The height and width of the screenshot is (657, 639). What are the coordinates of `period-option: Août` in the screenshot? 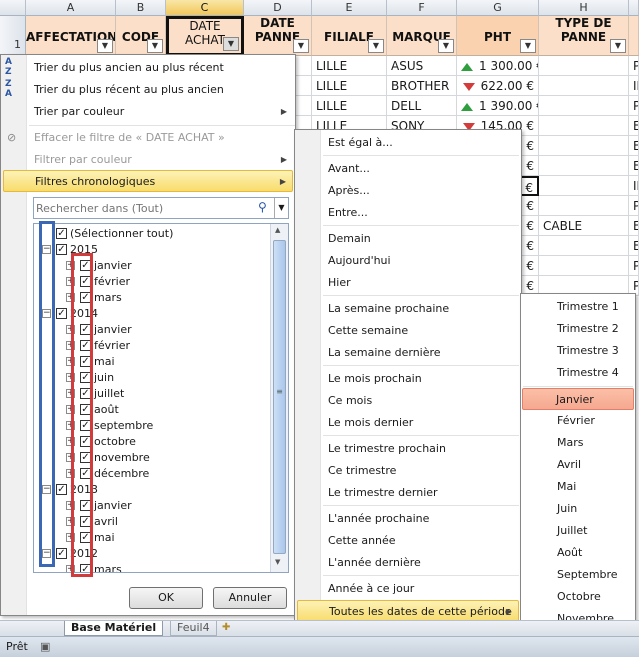 It's located at (578, 553).